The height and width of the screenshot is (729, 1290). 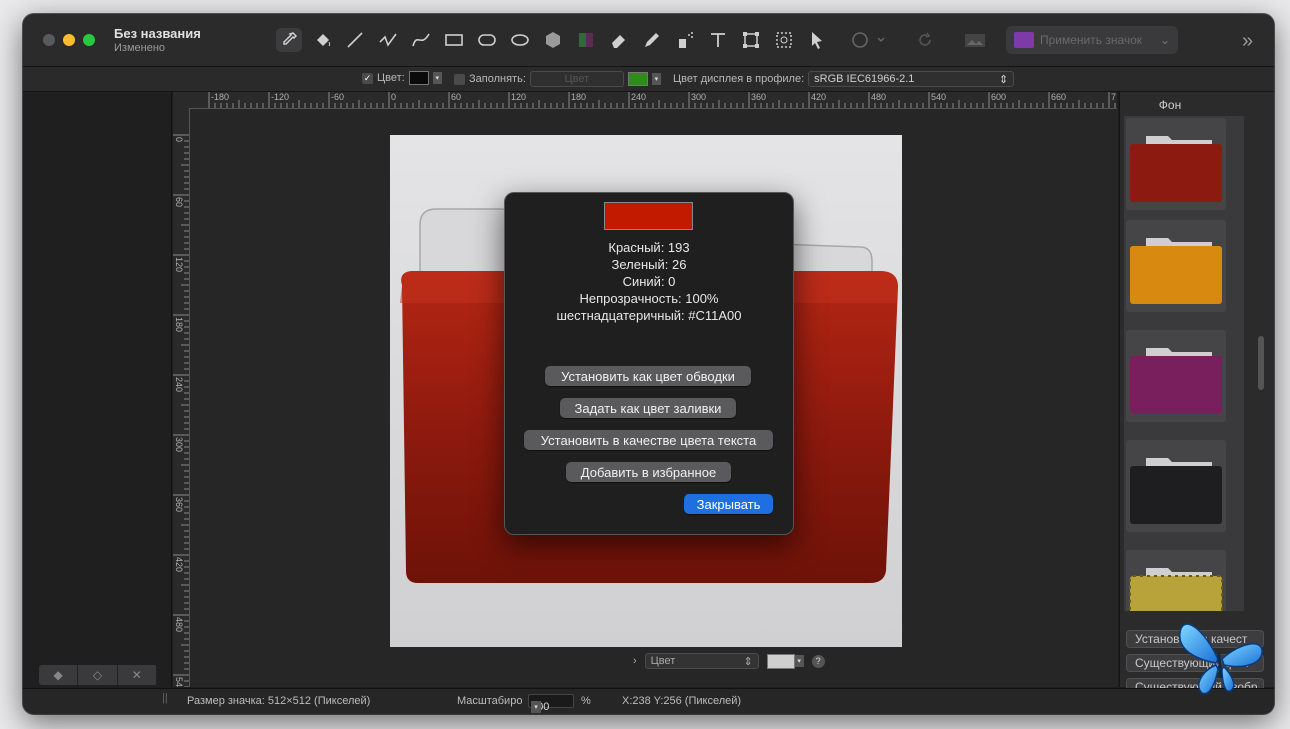 What do you see at coordinates (220, 97) in the screenshot?
I see `ruler-label: -180` at bounding box center [220, 97].